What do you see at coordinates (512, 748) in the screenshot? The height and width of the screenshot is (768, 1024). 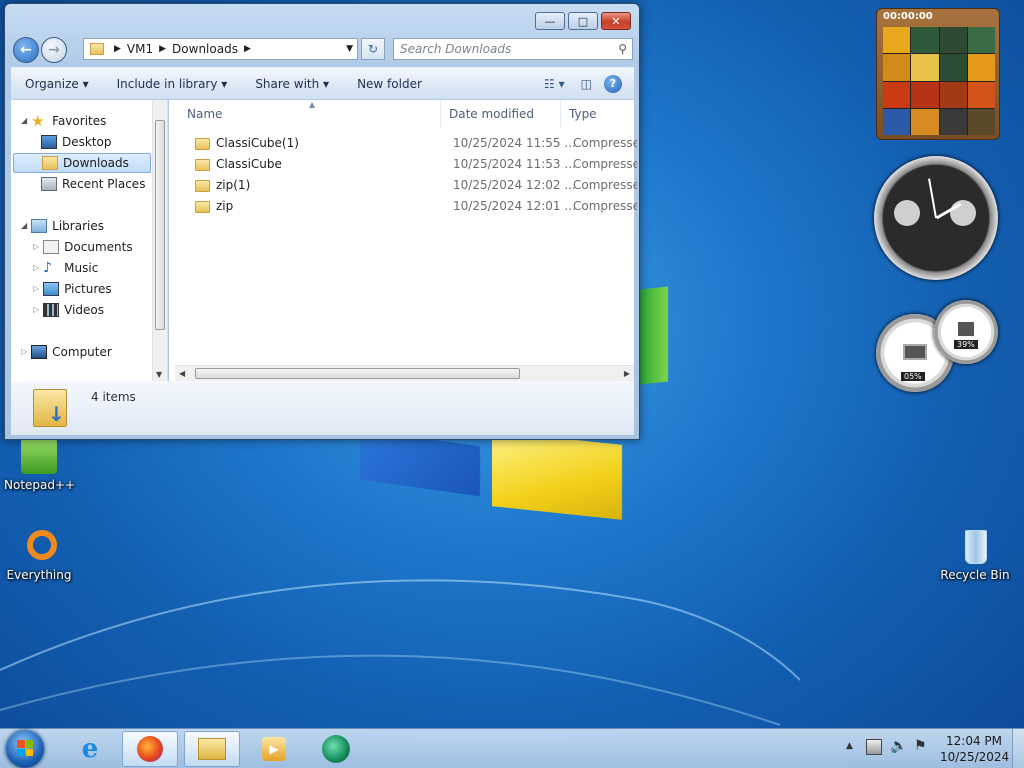 I see `taskbar: e ▶ ▲ 🔈 ⚑ 12:04 PM 10/25/2024` at bounding box center [512, 748].